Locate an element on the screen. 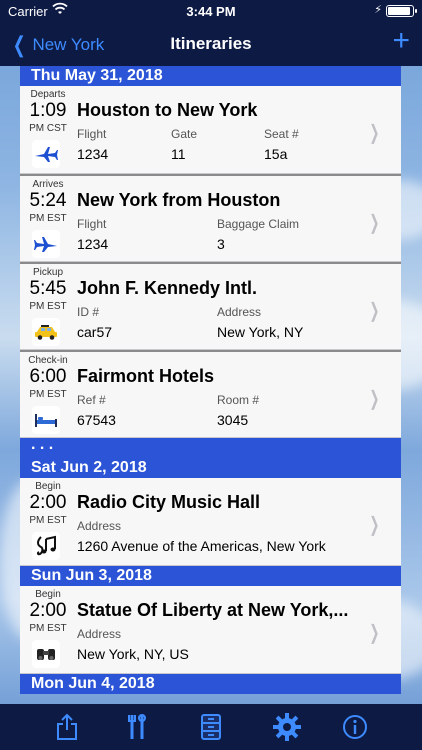 Image resolution: width=422 pixels, height=750 pixels. collapsed-days-row: . . . is located at coordinates (210, 447).